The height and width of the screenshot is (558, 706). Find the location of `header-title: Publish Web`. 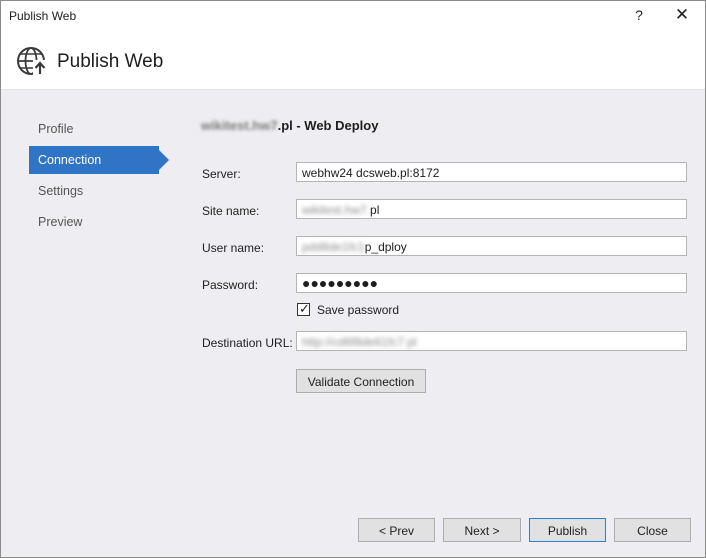

header-title: Publish Web is located at coordinates (110, 61).